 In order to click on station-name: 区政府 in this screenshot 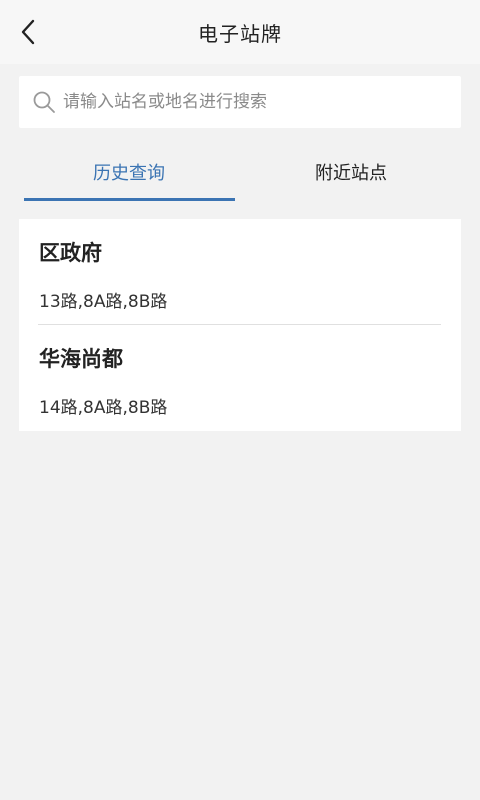, I will do `click(70, 253)`.